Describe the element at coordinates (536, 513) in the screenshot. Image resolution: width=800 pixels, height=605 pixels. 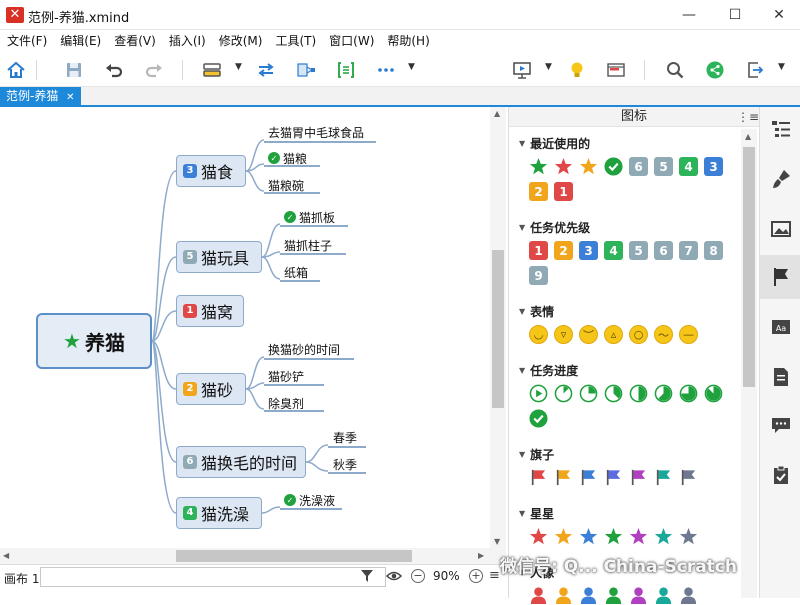
I see `icon-section-title: ▼ 星星` at that location.